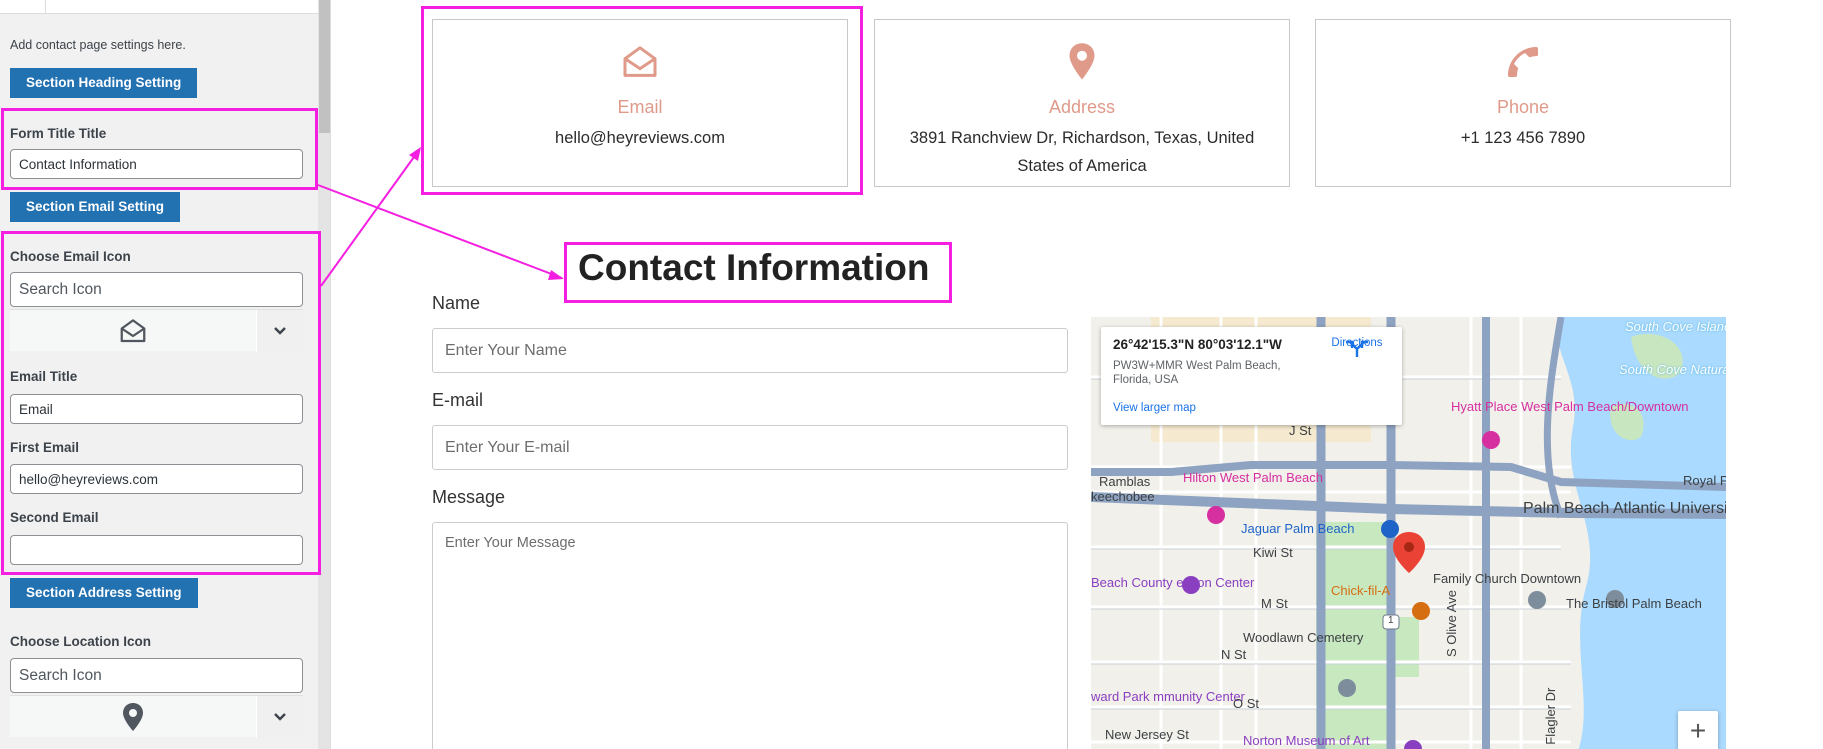  I want to click on first-email-label: First Email, so click(45, 447).